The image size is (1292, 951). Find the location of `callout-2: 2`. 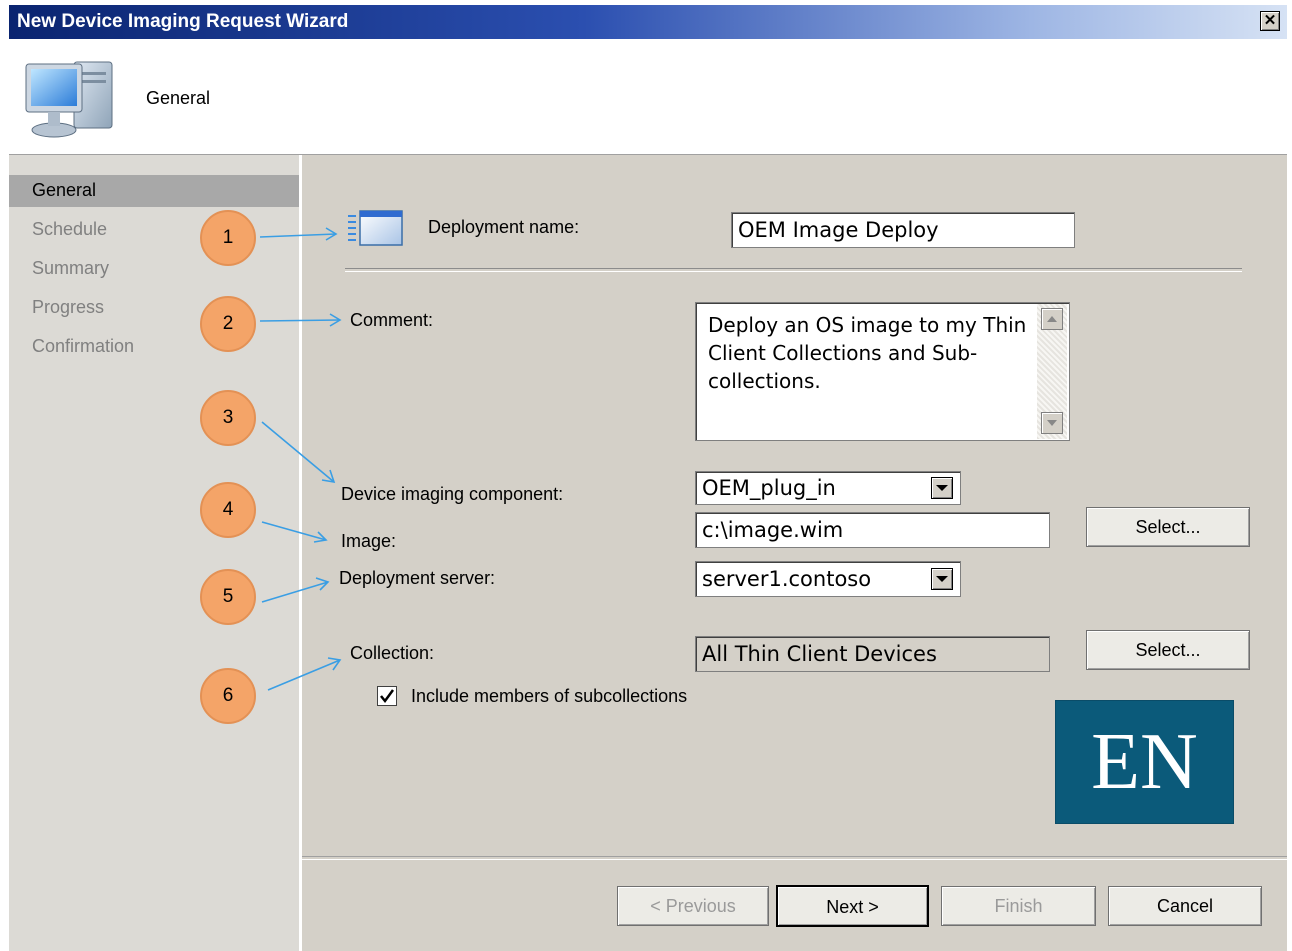

callout-2: 2 is located at coordinates (228, 324).